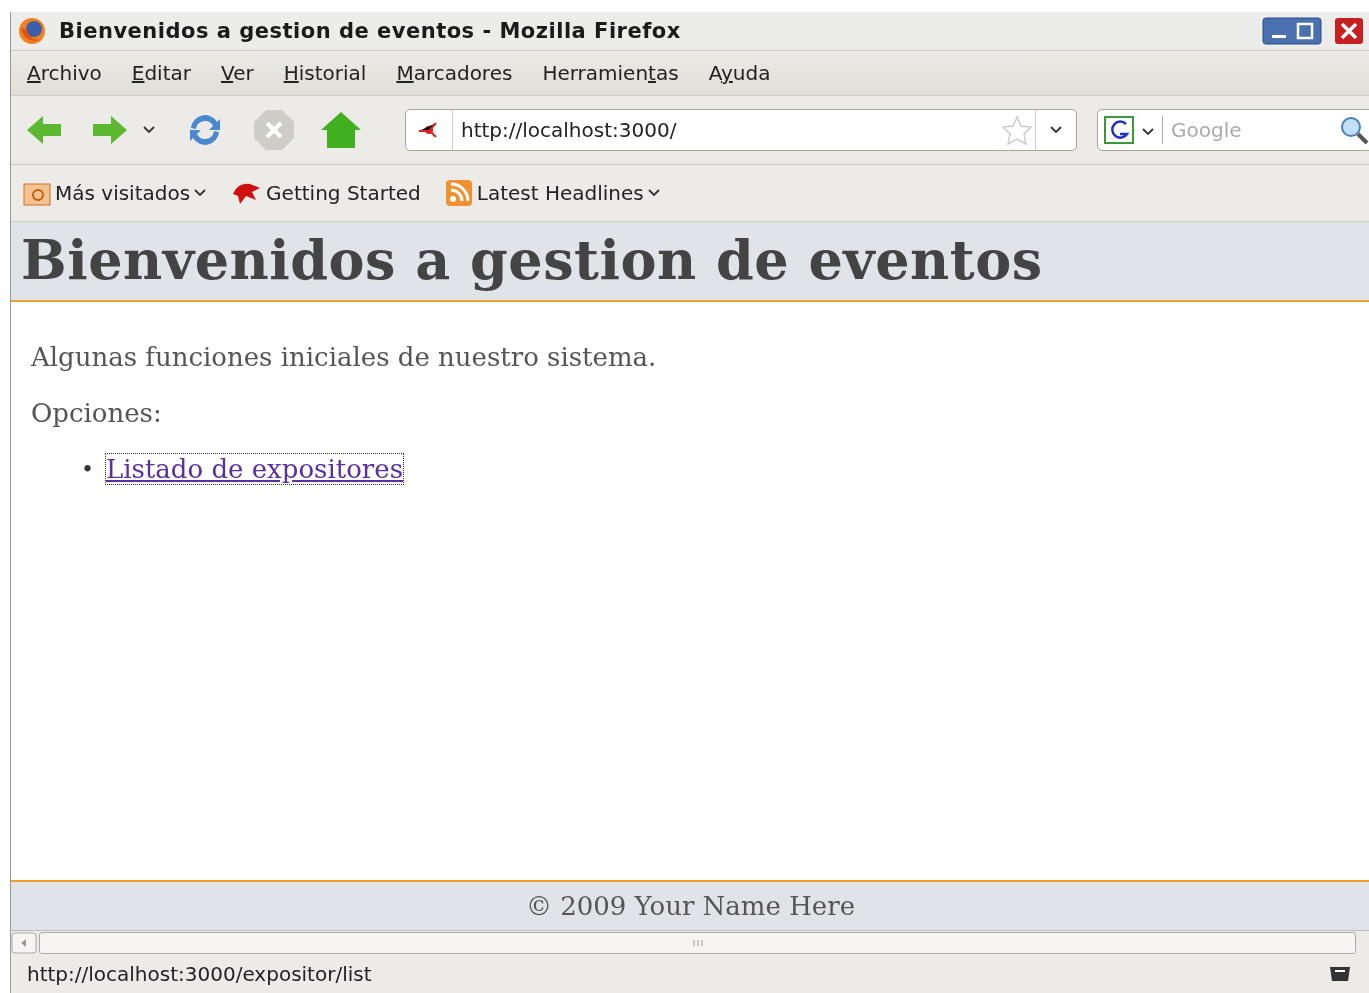 Image resolution: width=1369 pixels, height=993 pixels. What do you see at coordinates (1017, 130) in the screenshot?
I see `star-icon` at bounding box center [1017, 130].